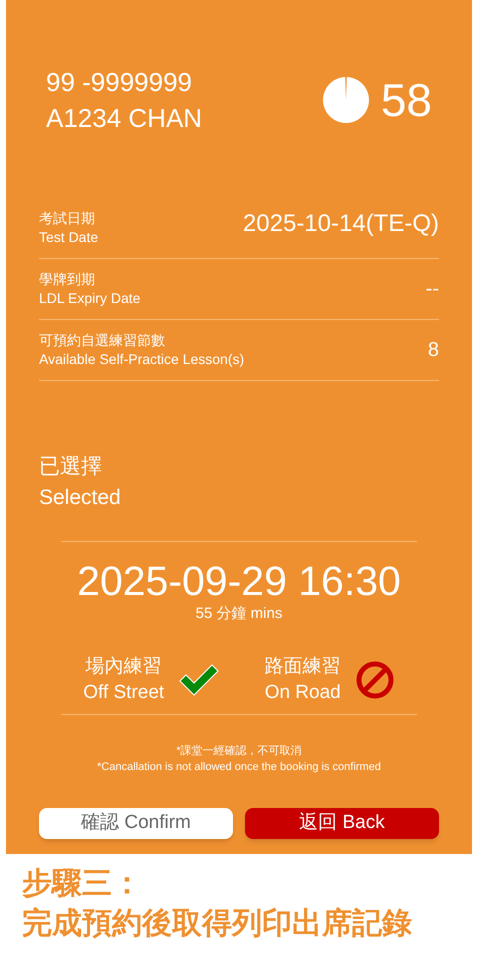 Image resolution: width=478 pixels, height=965 pixels. What do you see at coordinates (239, 751) in the screenshot?
I see `notice-text: *課堂一經確認，不可取消` at bounding box center [239, 751].